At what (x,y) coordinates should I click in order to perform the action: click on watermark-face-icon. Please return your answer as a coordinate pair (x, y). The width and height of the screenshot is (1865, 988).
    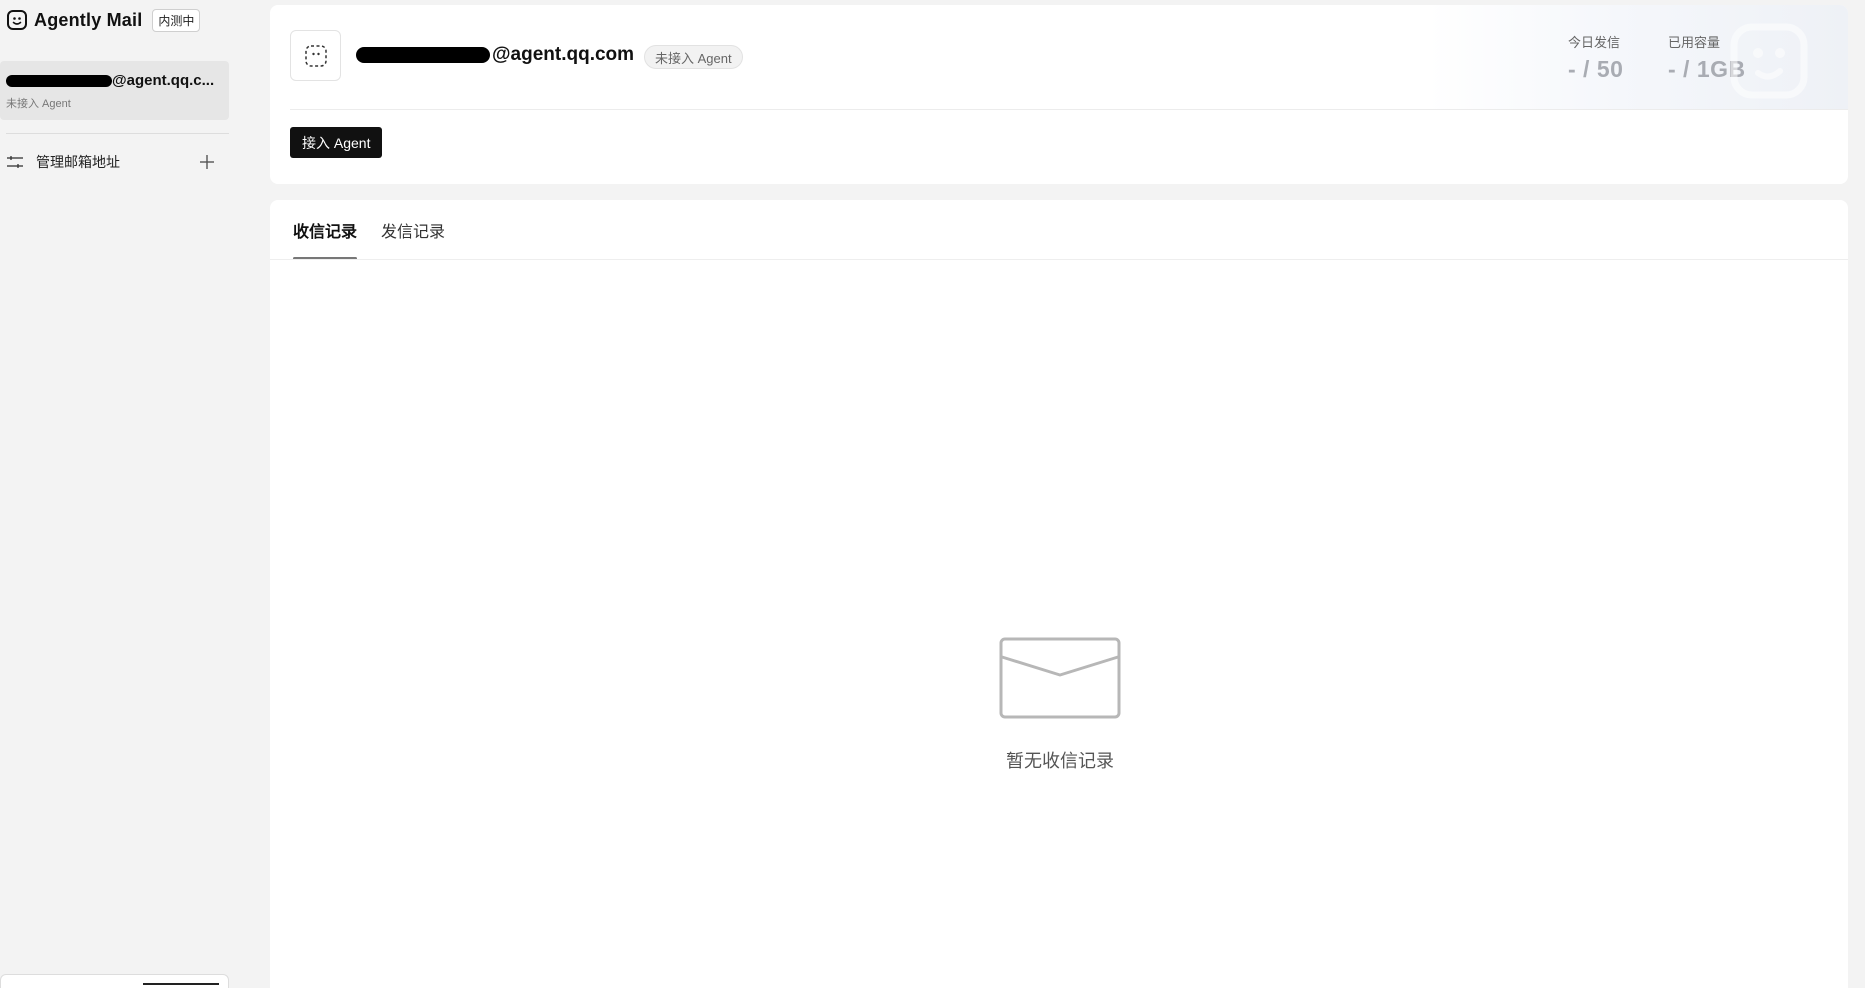
    Looking at the image, I should click on (1769, 61).